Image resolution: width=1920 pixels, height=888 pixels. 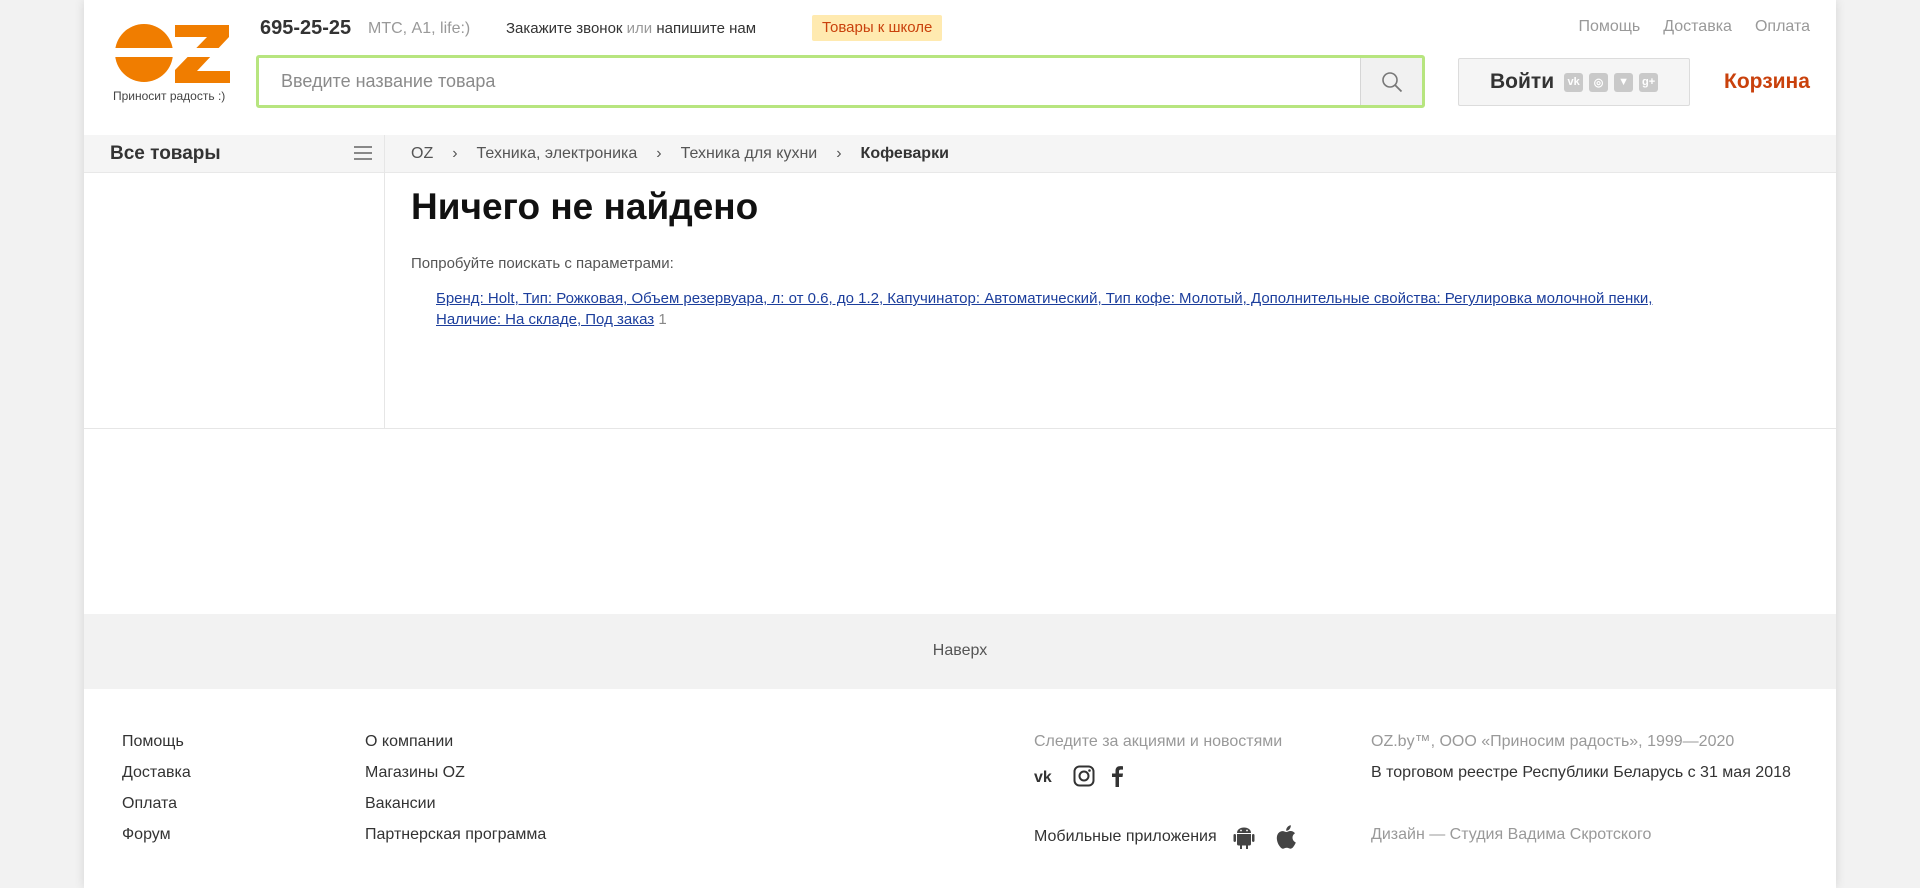 What do you see at coordinates (455, 748) in the screenshot?
I see `footer-link: О компании` at bounding box center [455, 748].